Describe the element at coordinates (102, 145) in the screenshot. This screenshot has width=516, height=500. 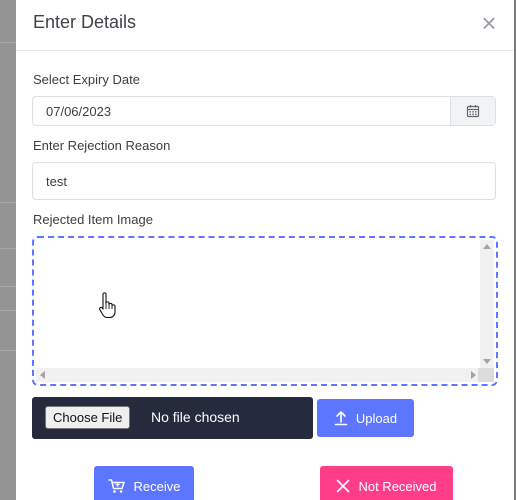
I see `rejection-reason-label: Enter Rejection Reason` at that location.